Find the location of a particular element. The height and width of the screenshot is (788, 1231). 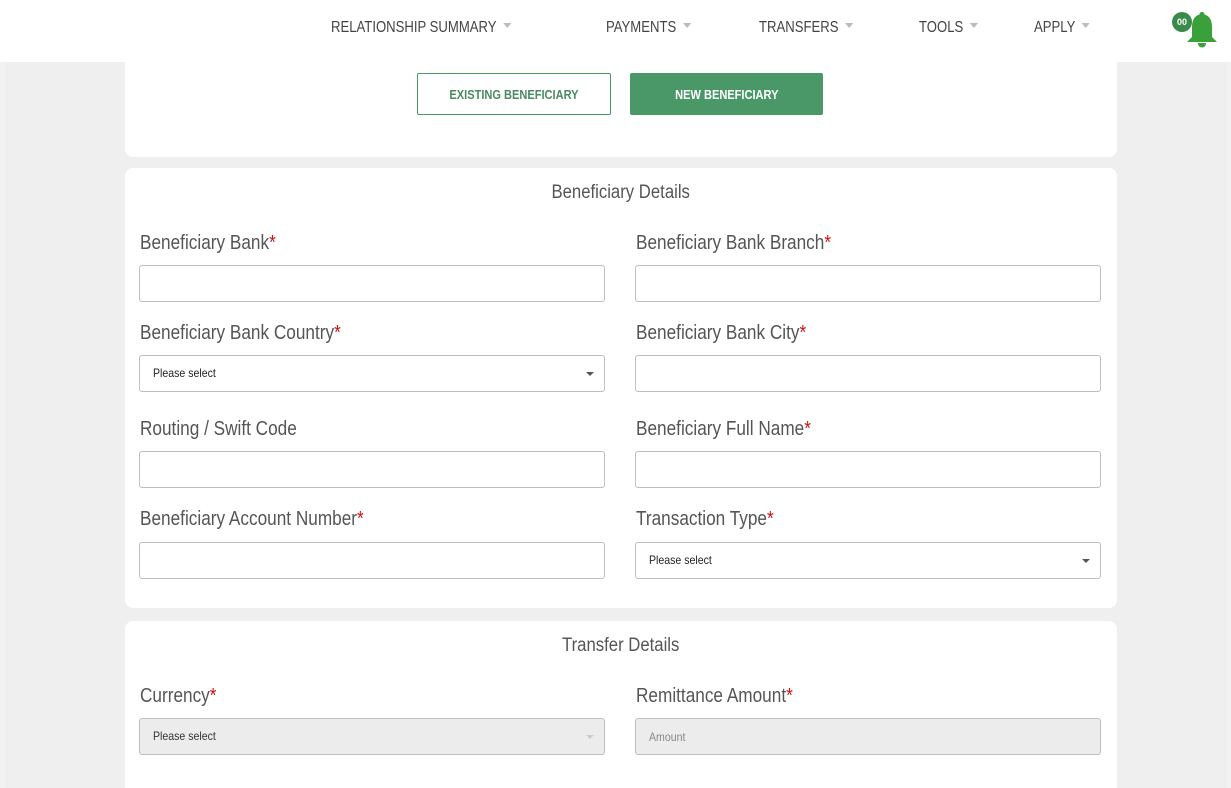

routing-swift-code-label: Routing / Swift Code is located at coordinates (218, 429).